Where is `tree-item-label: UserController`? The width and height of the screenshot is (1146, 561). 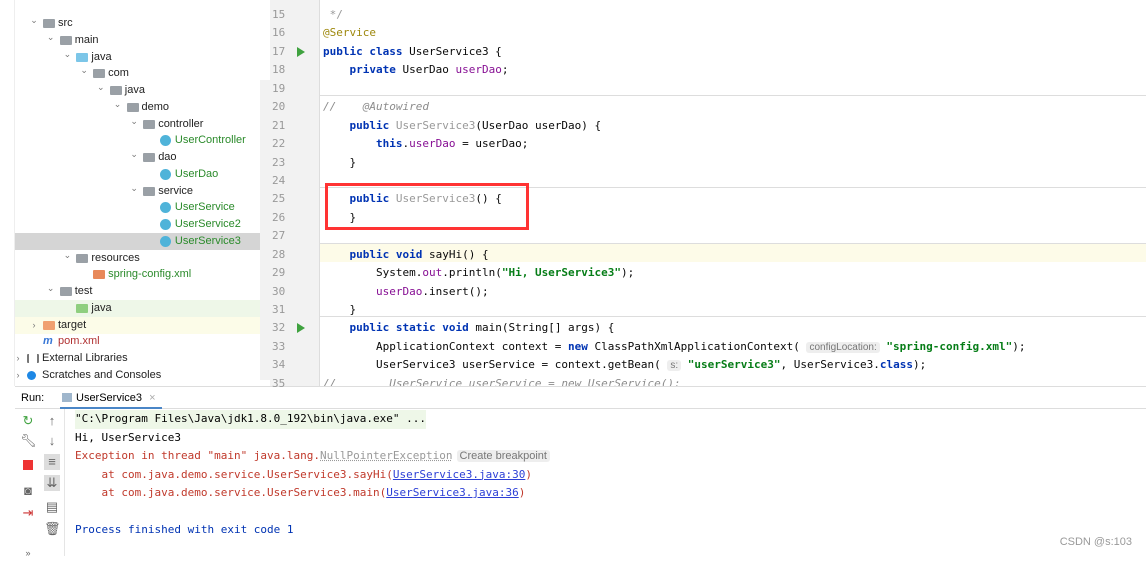 tree-item-label: UserController is located at coordinates (210, 140).